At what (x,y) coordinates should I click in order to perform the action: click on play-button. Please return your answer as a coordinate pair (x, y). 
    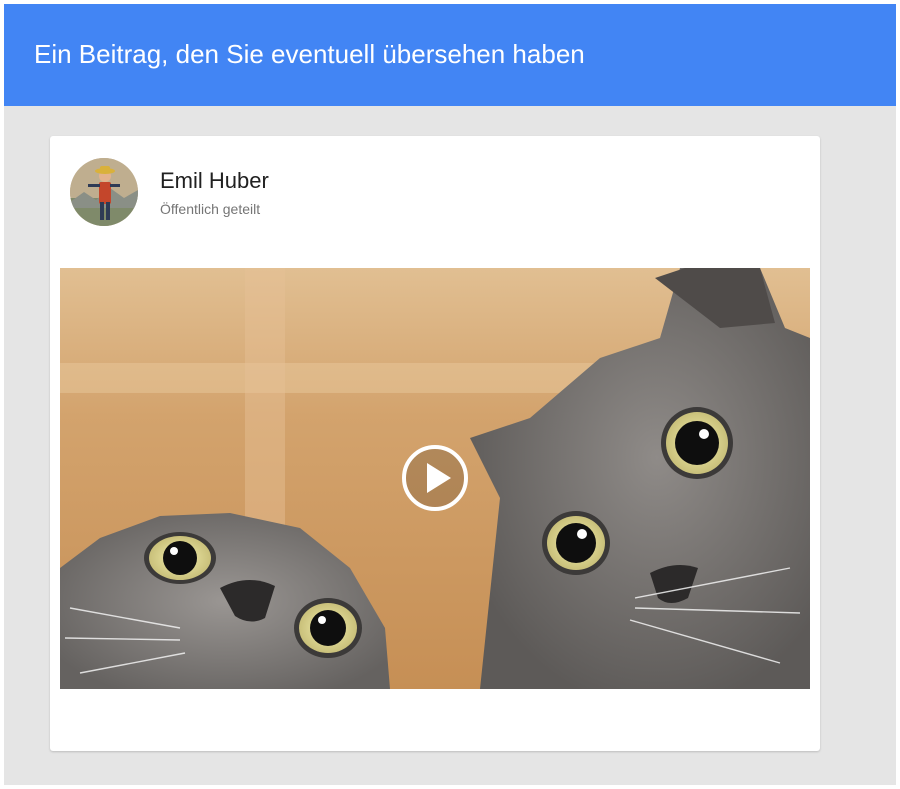
    Looking at the image, I should click on (435, 478).